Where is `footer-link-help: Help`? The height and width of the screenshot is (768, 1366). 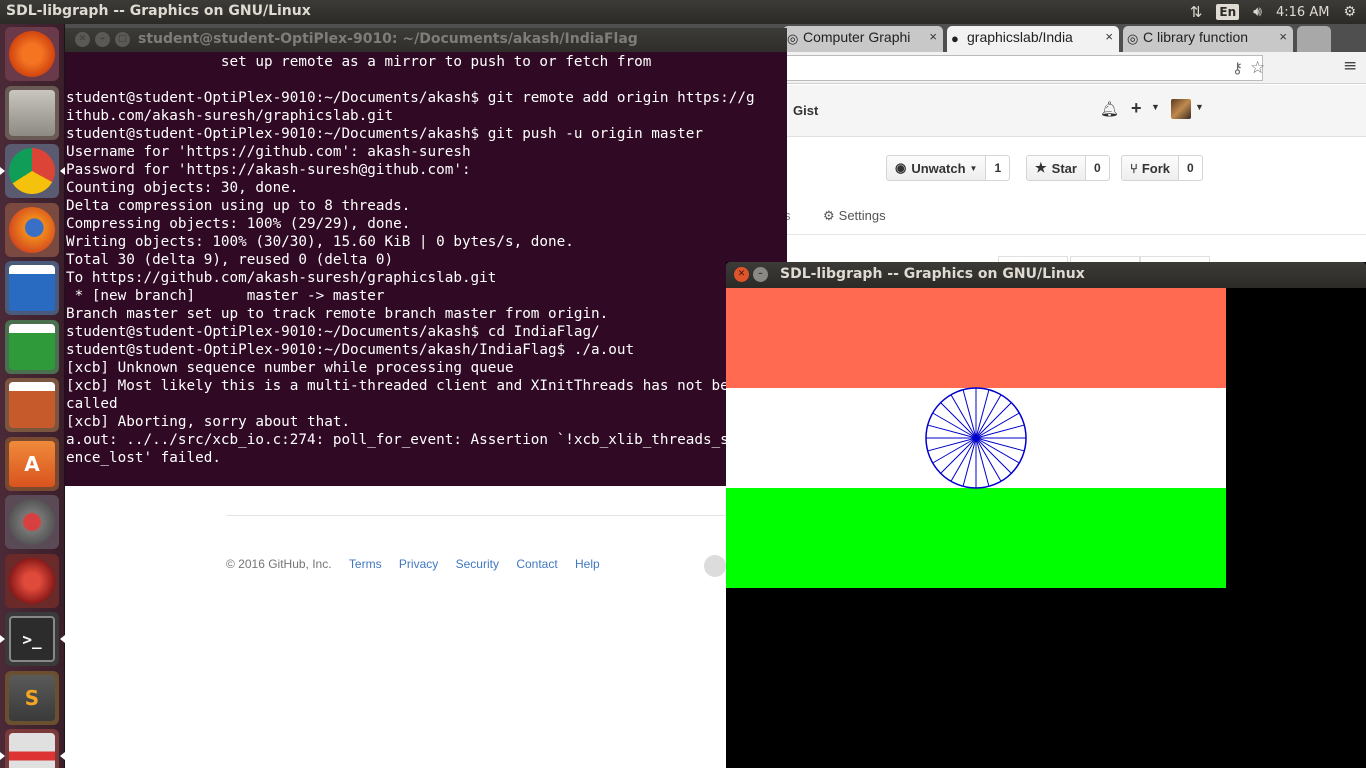 footer-link-help: Help is located at coordinates (587, 564).